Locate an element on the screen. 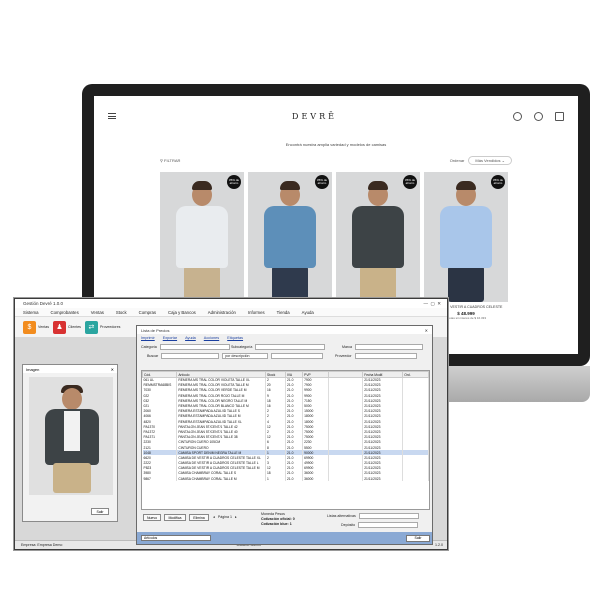 The width and height of the screenshot is (600, 600). photo-tshirt is located at coordinates (72, 431).